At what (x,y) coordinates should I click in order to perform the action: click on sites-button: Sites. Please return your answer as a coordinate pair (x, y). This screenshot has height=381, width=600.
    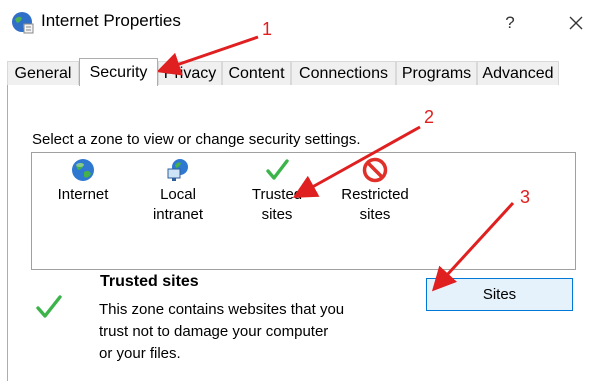
    Looking at the image, I should click on (499, 294).